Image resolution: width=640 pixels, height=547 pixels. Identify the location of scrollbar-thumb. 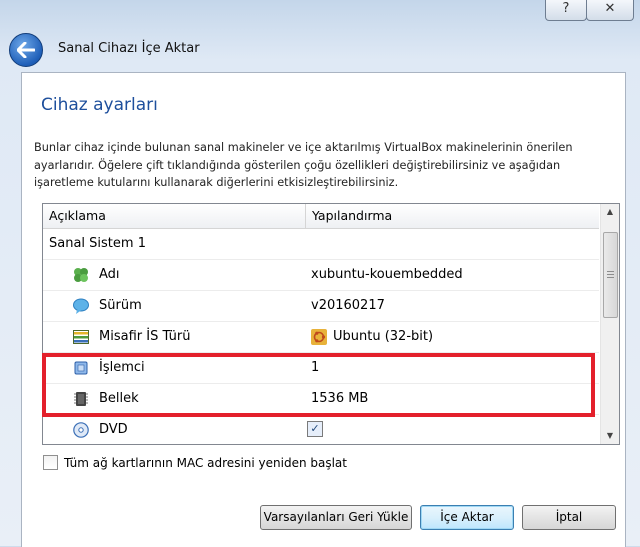
(610, 275).